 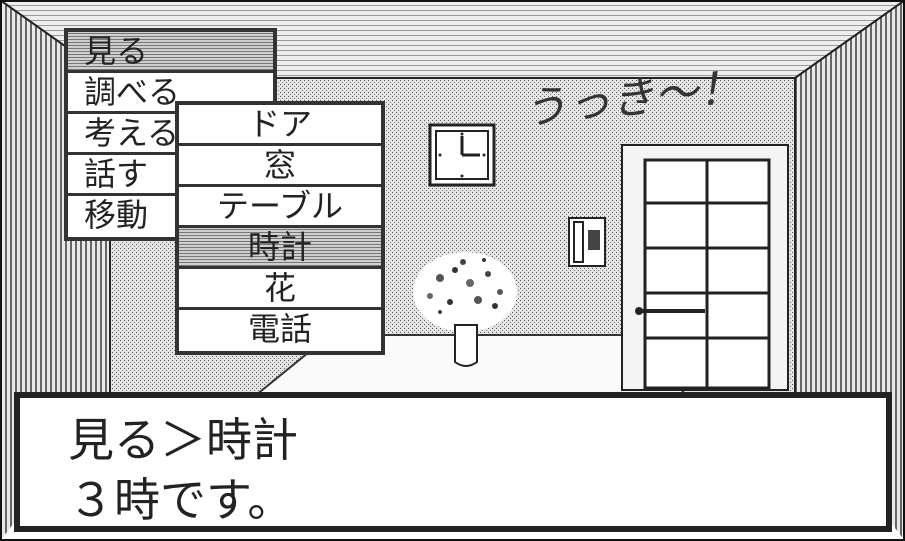 What do you see at coordinates (280, 248) in the screenshot?
I see `object-item-clock: 時計` at bounding box center [280, 248].